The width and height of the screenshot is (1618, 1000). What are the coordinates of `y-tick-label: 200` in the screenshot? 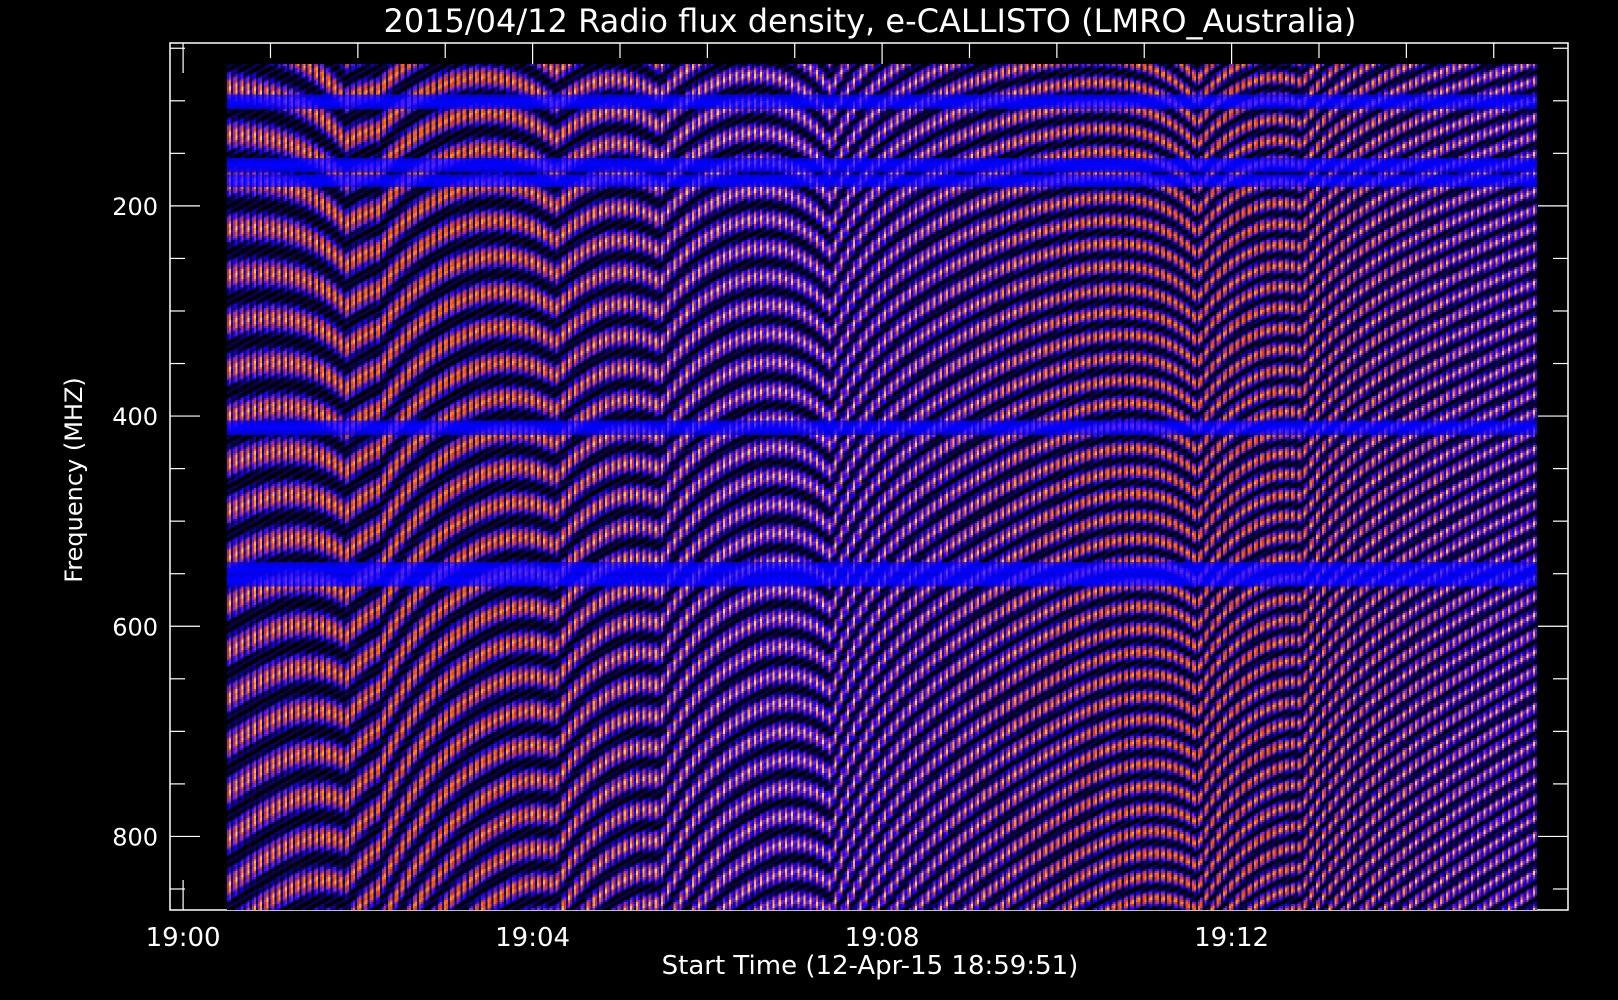 It's located at (135, 207).